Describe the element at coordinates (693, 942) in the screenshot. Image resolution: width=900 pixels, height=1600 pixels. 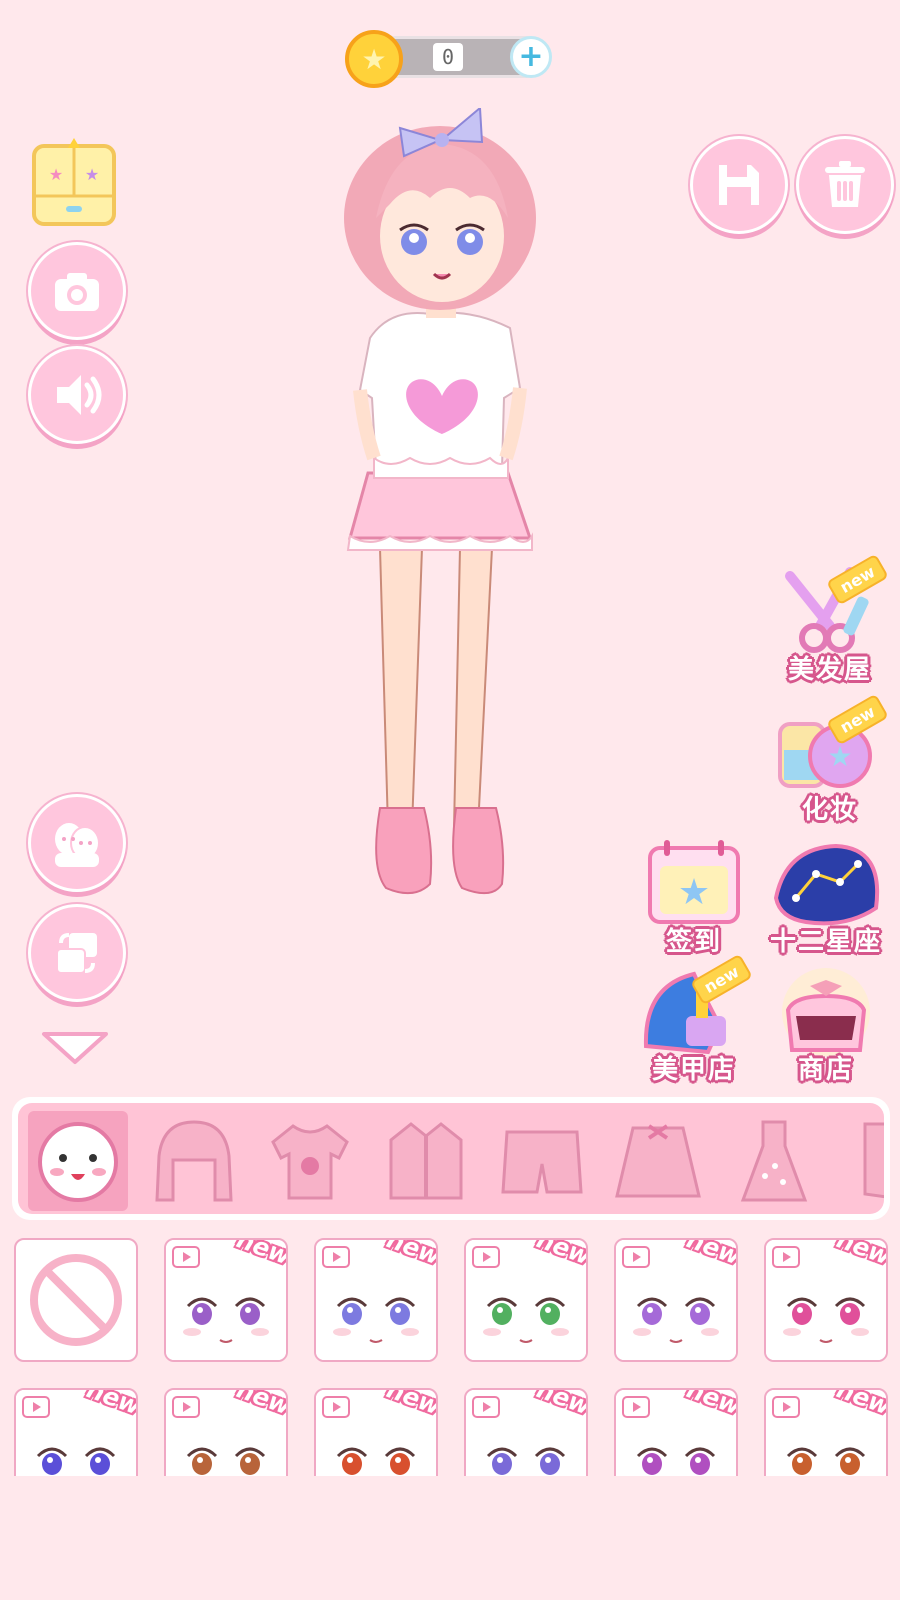
I see `feature-label: 签到` at that location.